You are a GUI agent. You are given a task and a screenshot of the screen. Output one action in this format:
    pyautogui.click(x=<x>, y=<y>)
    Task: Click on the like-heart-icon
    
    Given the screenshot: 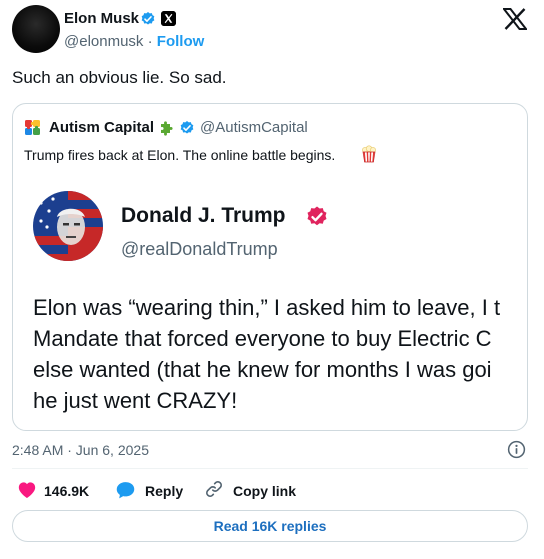 What is the action you would take?
    pyautogui.click(x=27, y=489)
    